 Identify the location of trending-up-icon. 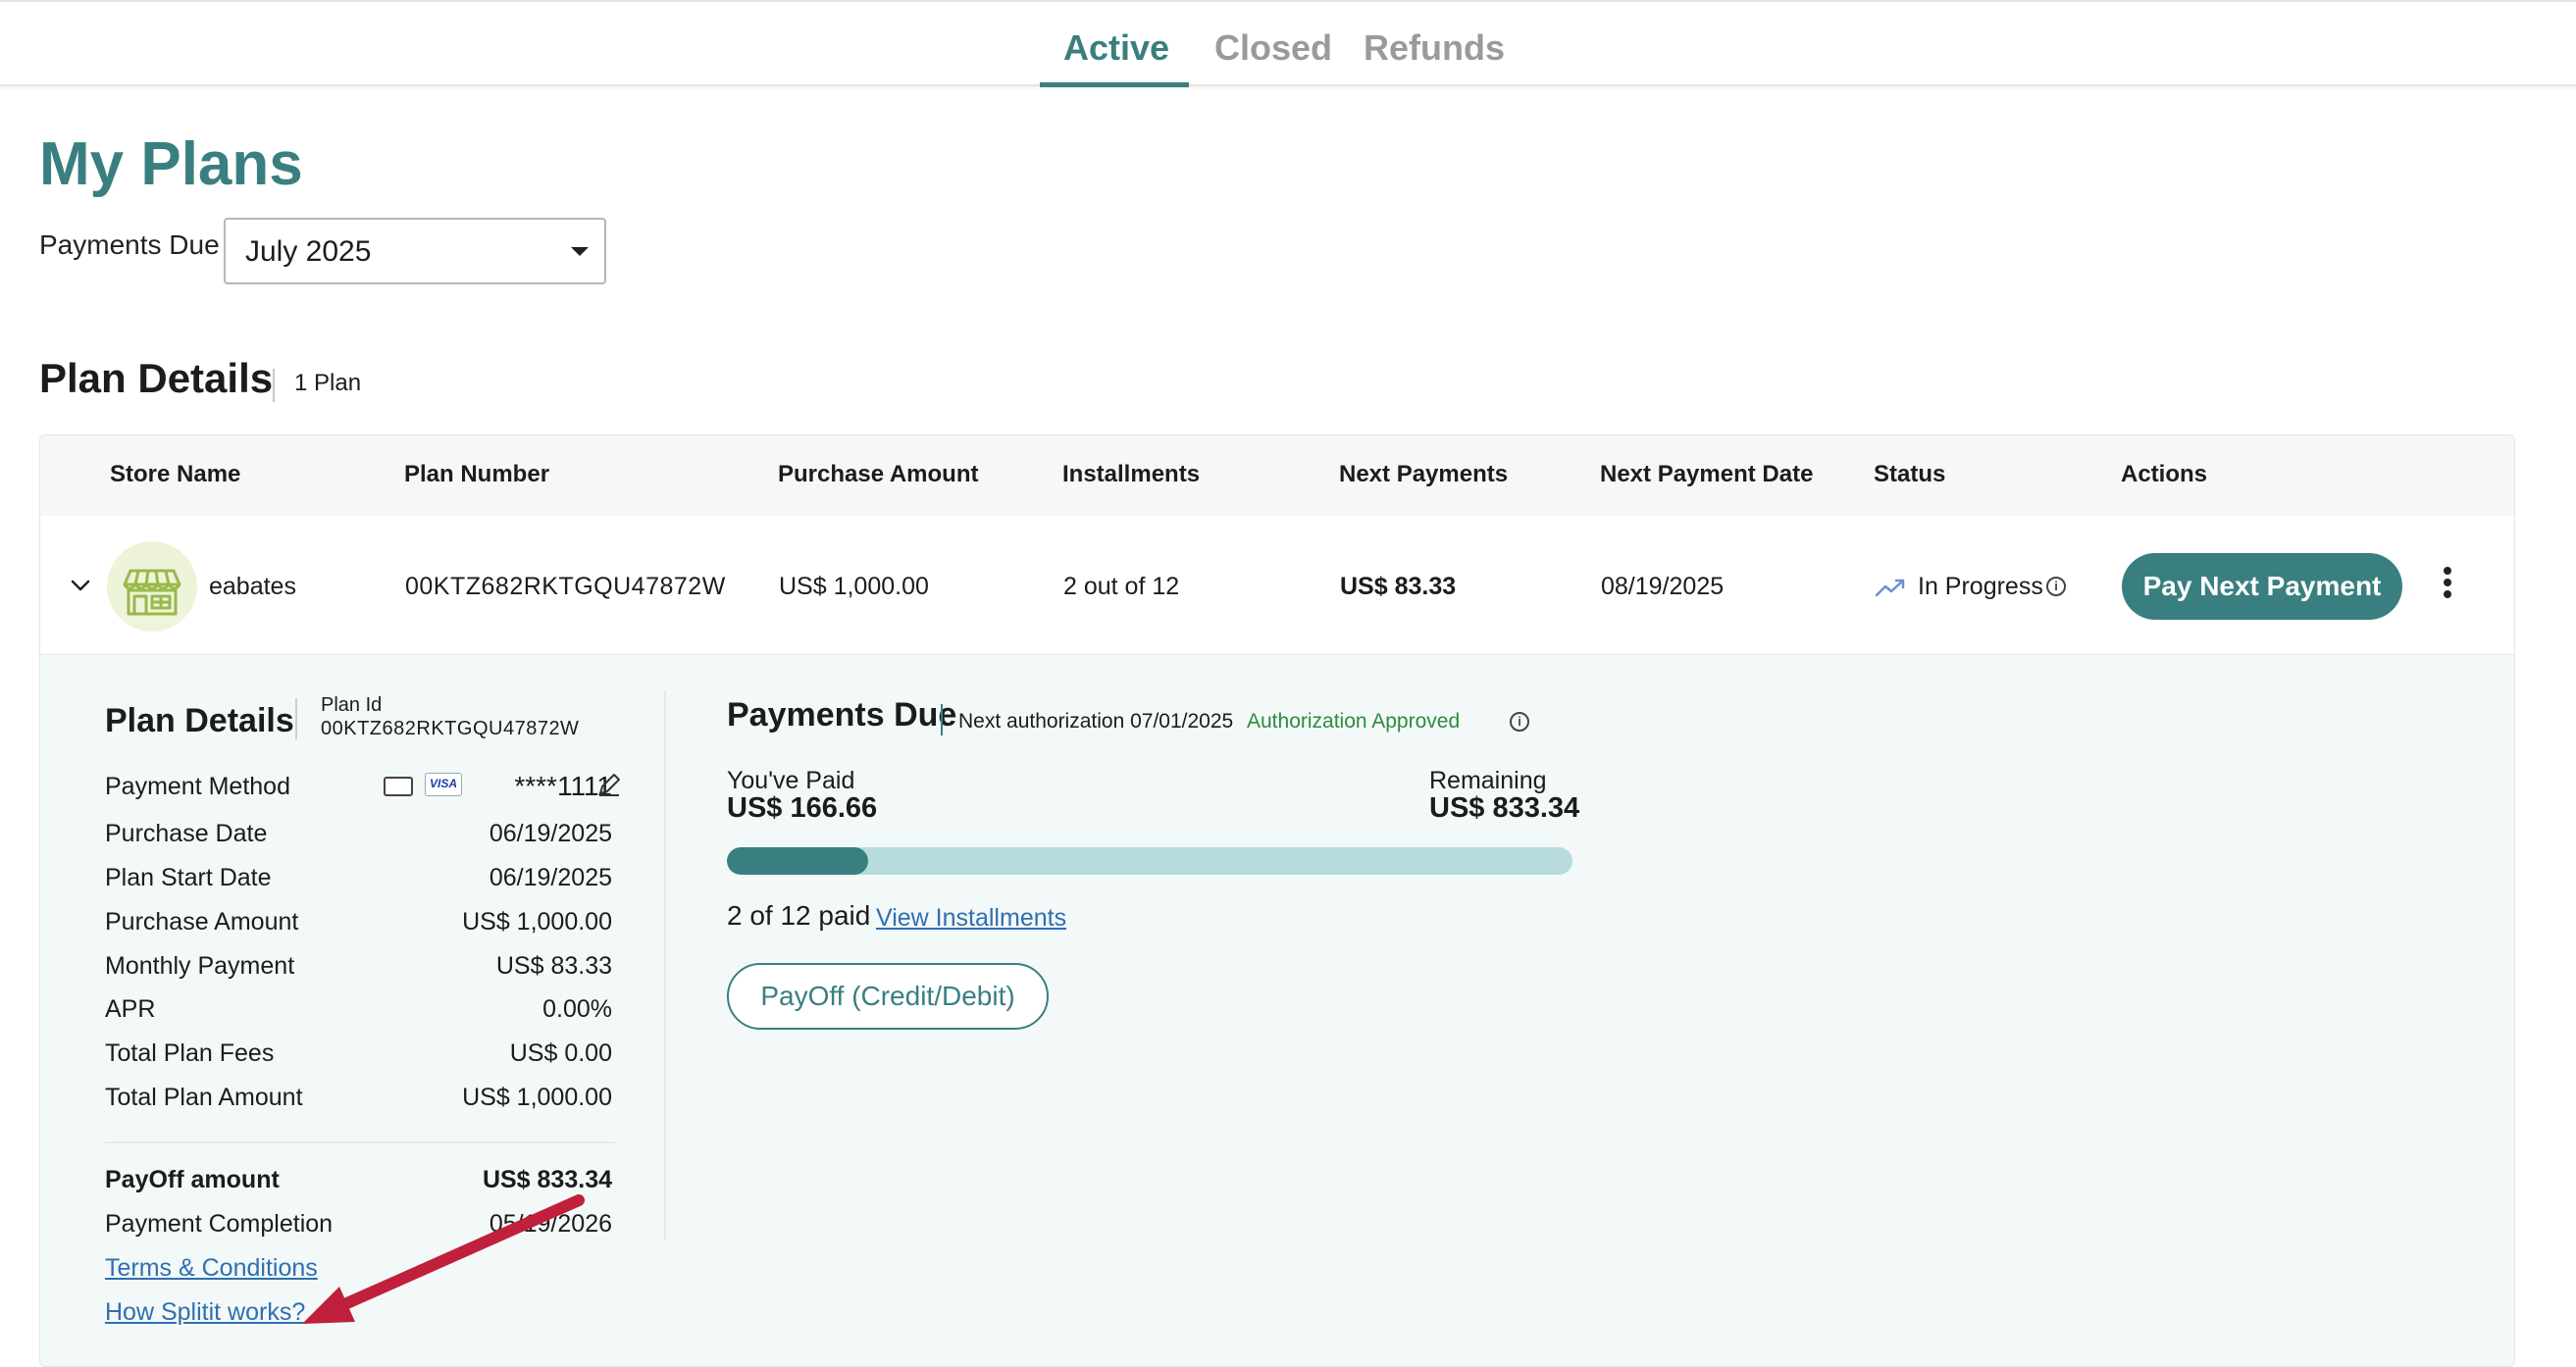
(1890, 588).